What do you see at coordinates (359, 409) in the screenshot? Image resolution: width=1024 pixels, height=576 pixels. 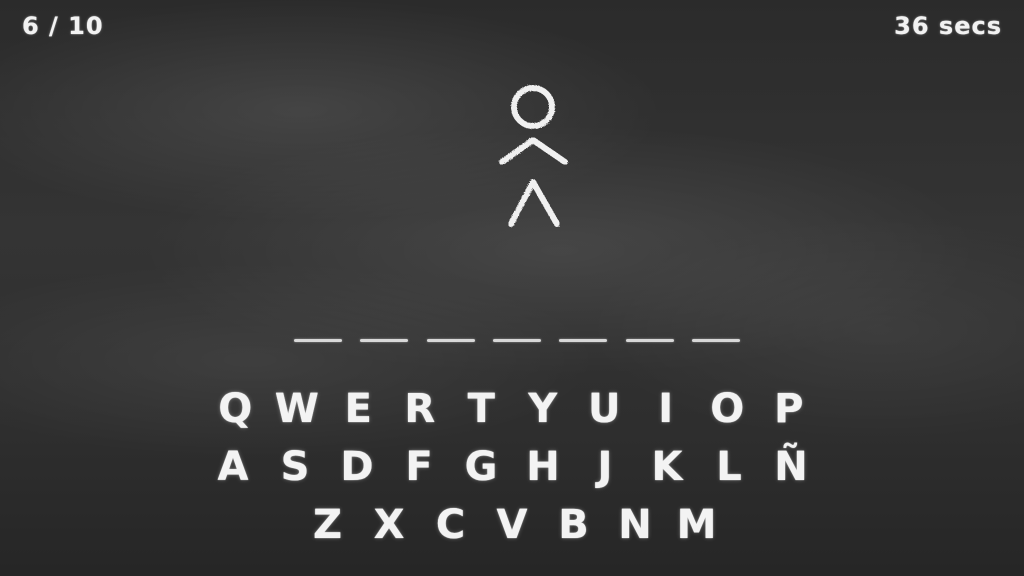 I see `letter-key-e: E` at bounding box center [359, 409].